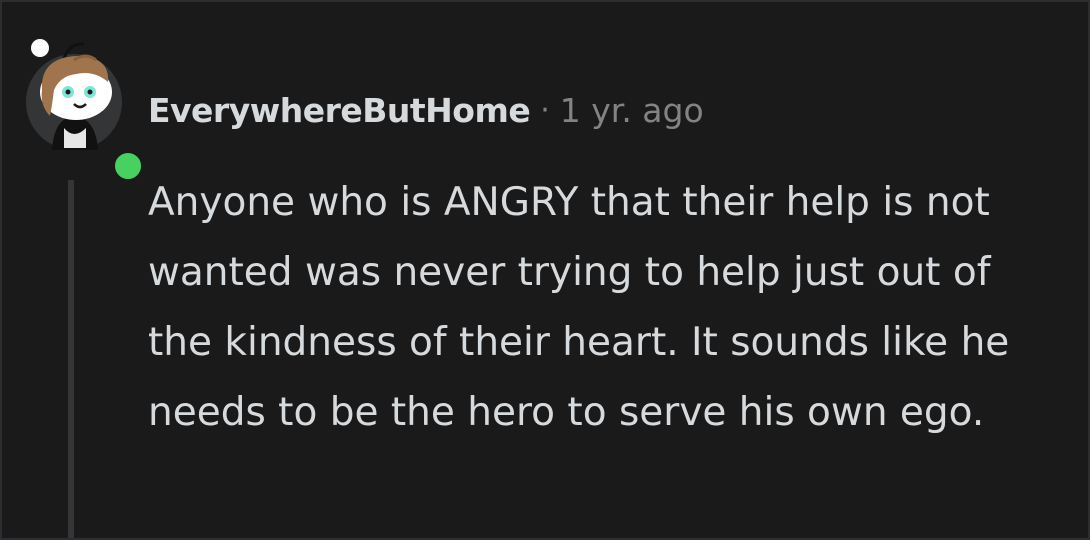 This screenshot has height=540, width=1090. What do you see at coordinates (632, 110) in the screenshot?
I see `comment-timestamp-link: 1 yr. ago` at bounding box center [632, 110].